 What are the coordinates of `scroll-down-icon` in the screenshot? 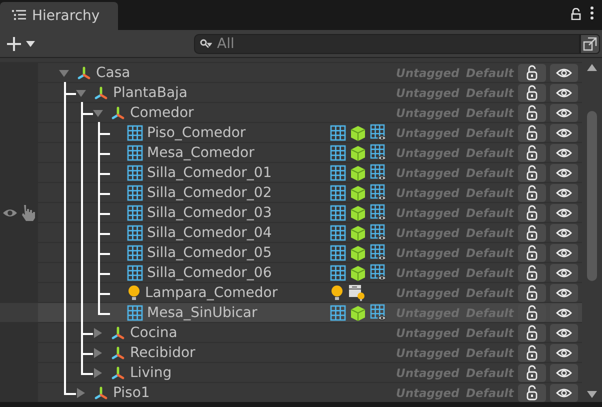 It's located at (592, 394).